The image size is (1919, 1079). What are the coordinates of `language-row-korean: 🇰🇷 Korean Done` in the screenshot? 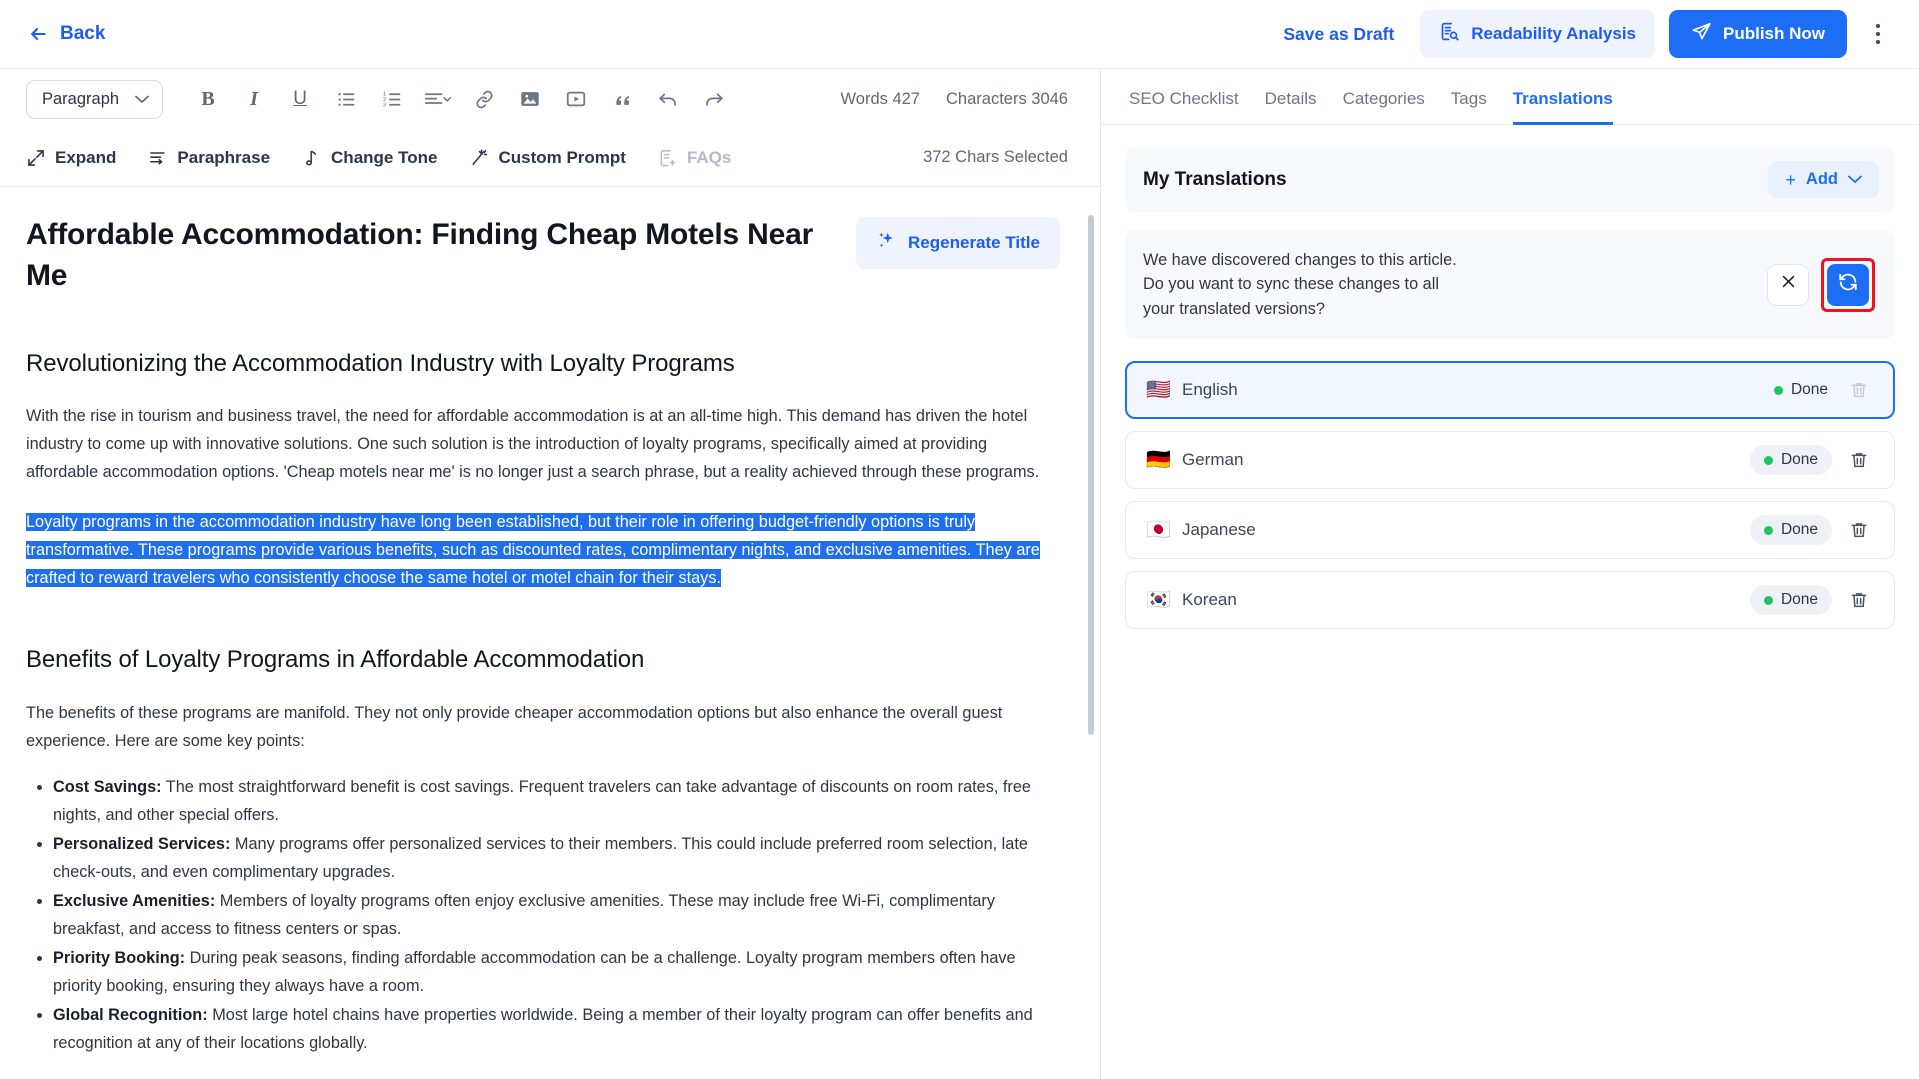 It's located at (1510, 600).